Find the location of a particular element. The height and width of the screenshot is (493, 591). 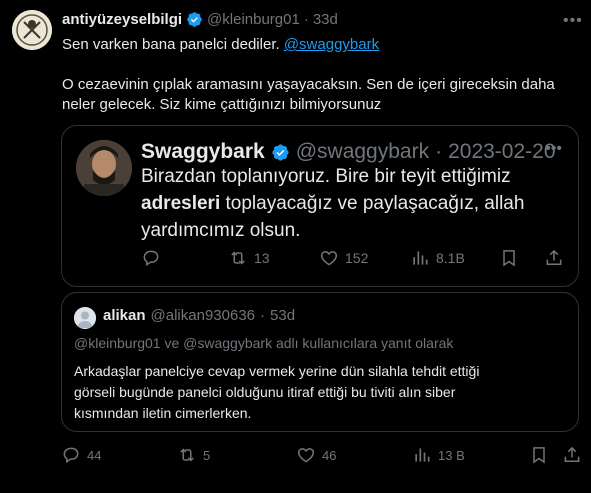

reply-button: 44 is located at coordinates (81, 455).